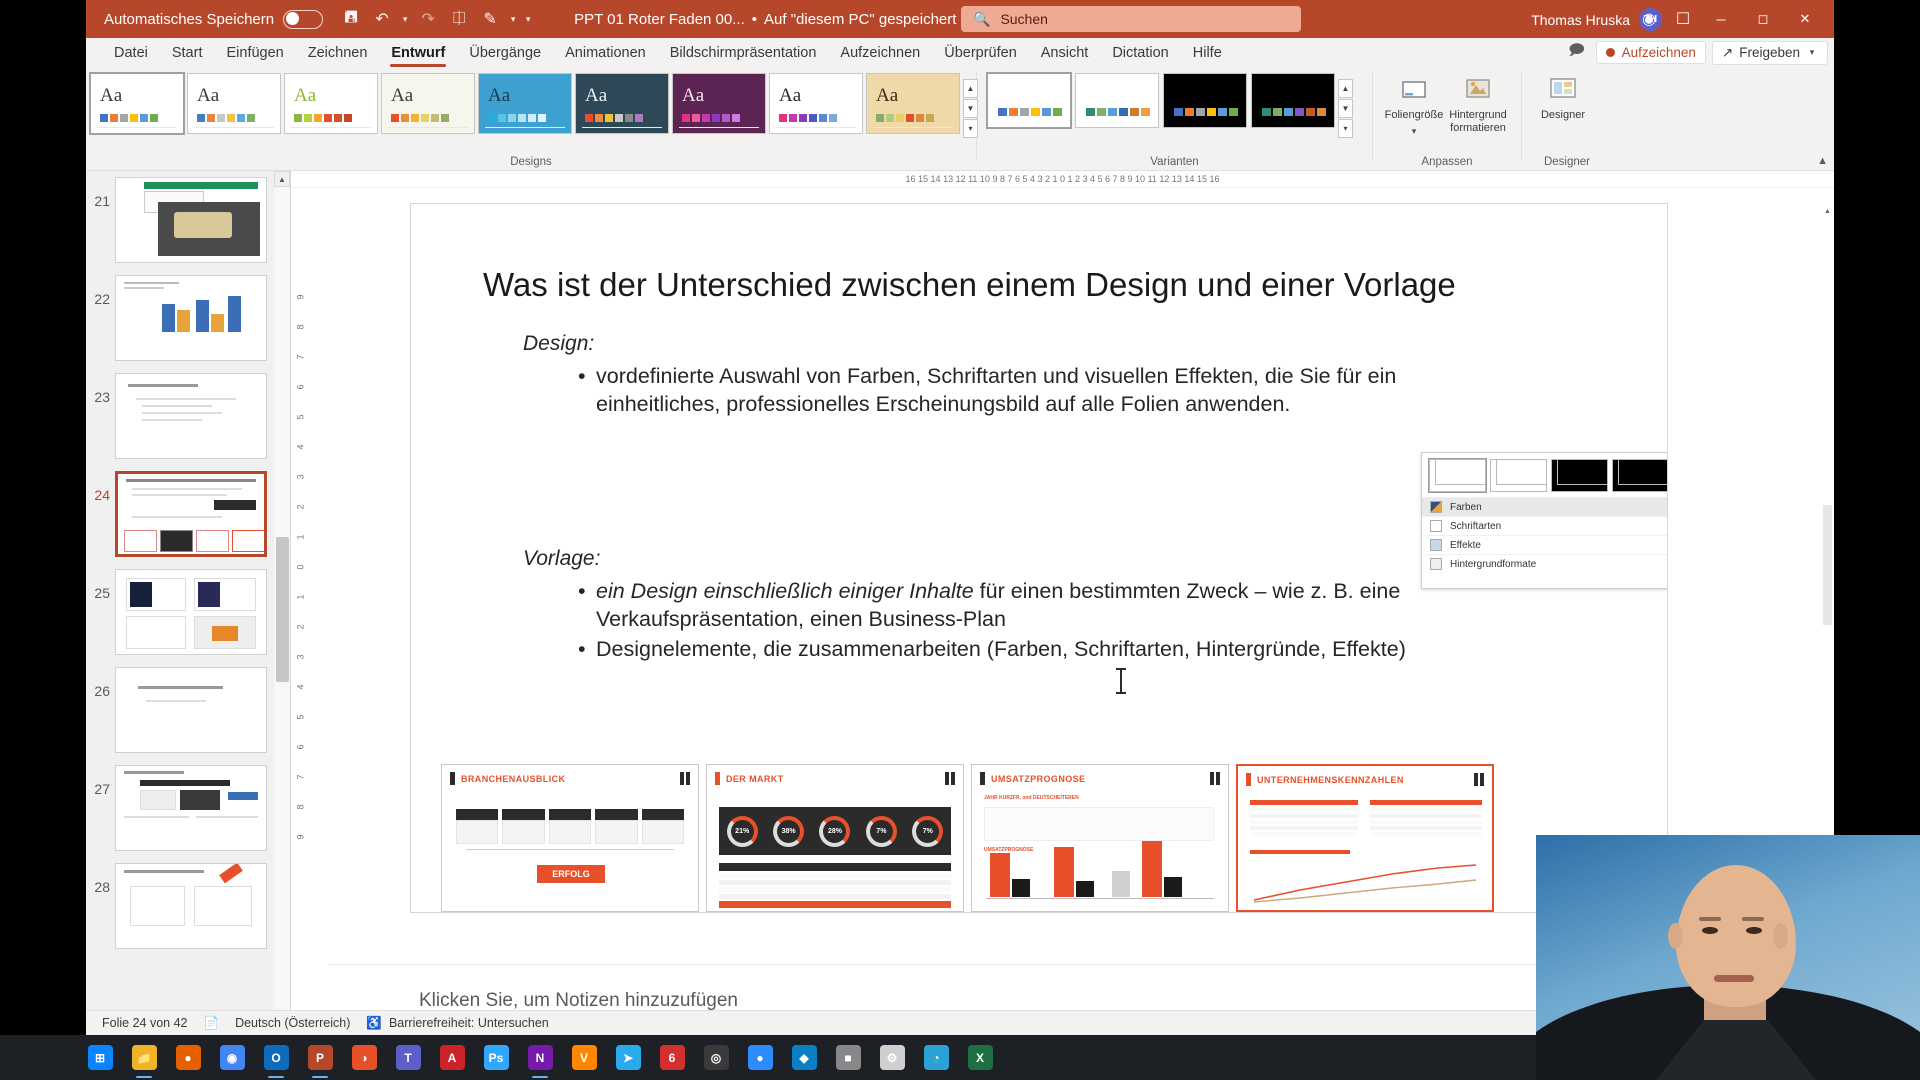 The width and height of the screenshot is (1920, 1080). I want to click on gallery-more-icon: ▾, so click(970, 128).